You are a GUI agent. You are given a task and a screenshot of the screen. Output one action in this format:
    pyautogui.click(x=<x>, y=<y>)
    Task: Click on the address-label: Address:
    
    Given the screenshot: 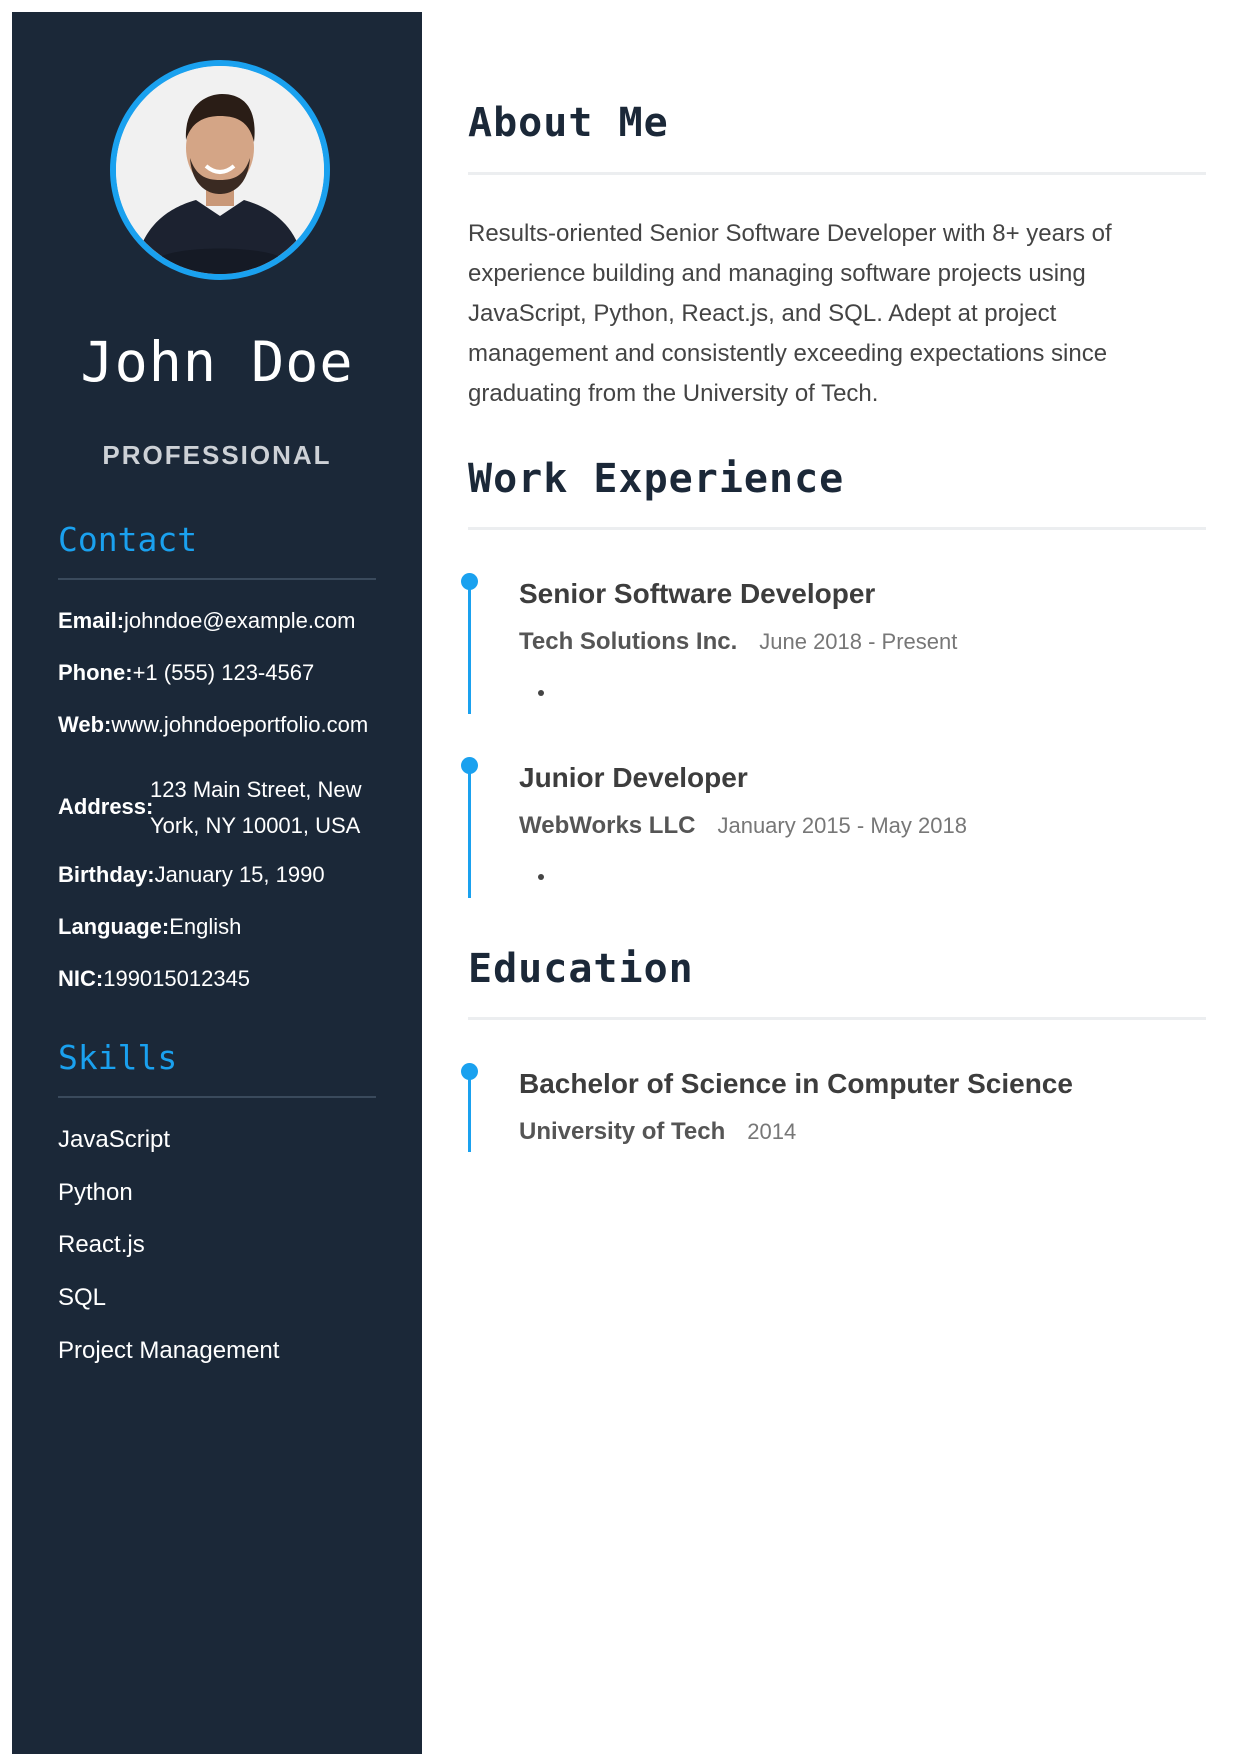 What is the action you would take?
    pyautogui.click(x=106, y=806)
    